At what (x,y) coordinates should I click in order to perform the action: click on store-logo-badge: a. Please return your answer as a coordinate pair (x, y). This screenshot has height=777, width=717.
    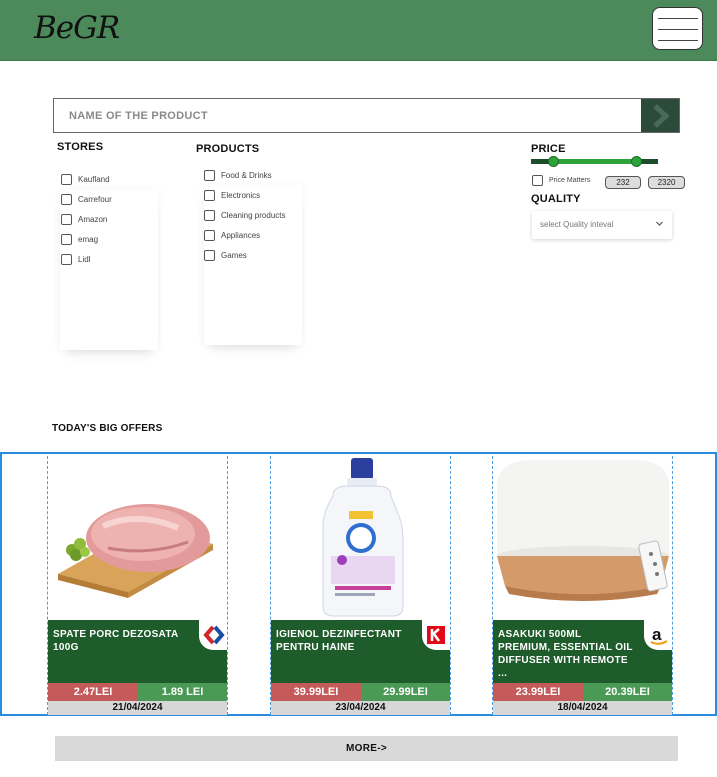
    Looking at the image, I should click on (658, 635).